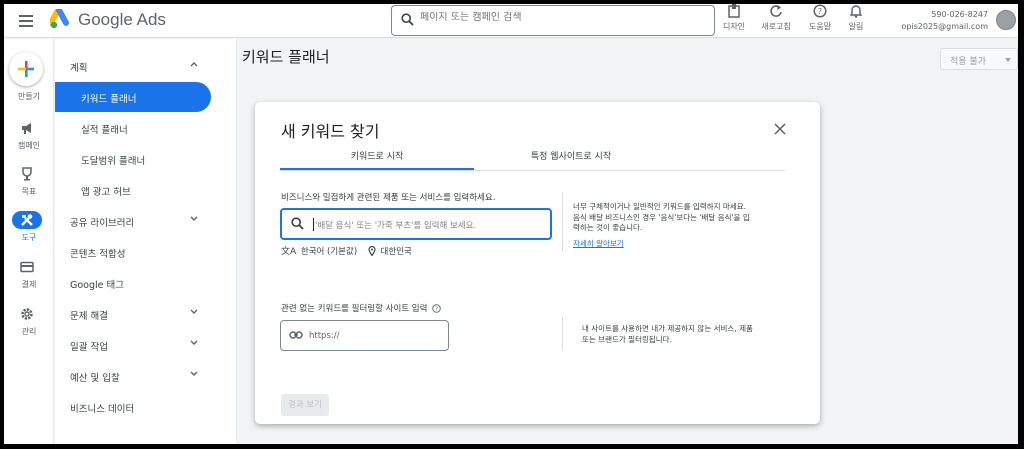 The height and width of the screenshot is (449, 1024). I want to click on rail-item-goals: 목표, so click(29, 187).